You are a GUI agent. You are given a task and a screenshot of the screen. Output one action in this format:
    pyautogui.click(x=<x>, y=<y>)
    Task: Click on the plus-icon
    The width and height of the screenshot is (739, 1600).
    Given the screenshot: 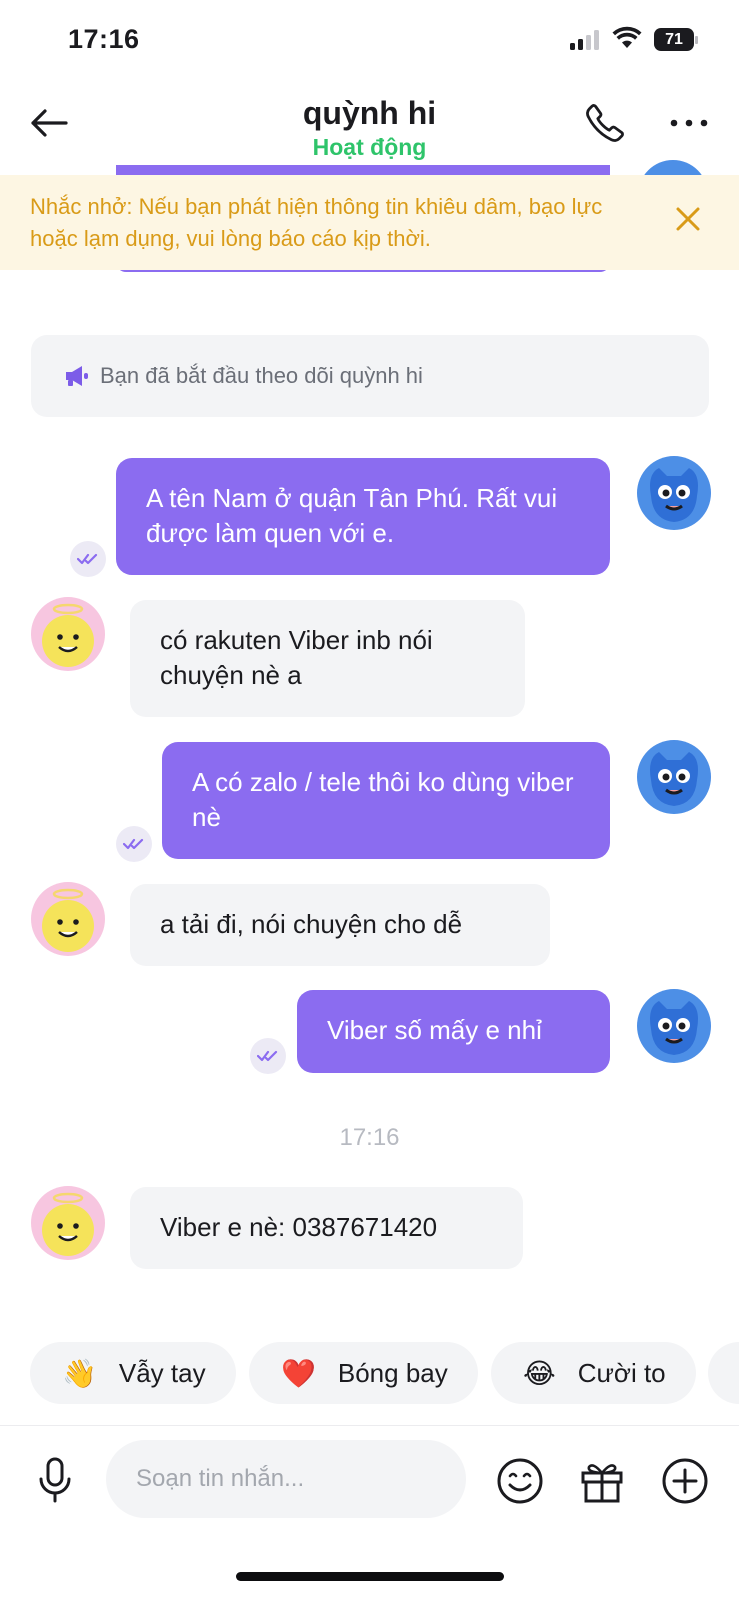 What is the action you would take?
    pyautogui.click(x=685, y=1481)
    